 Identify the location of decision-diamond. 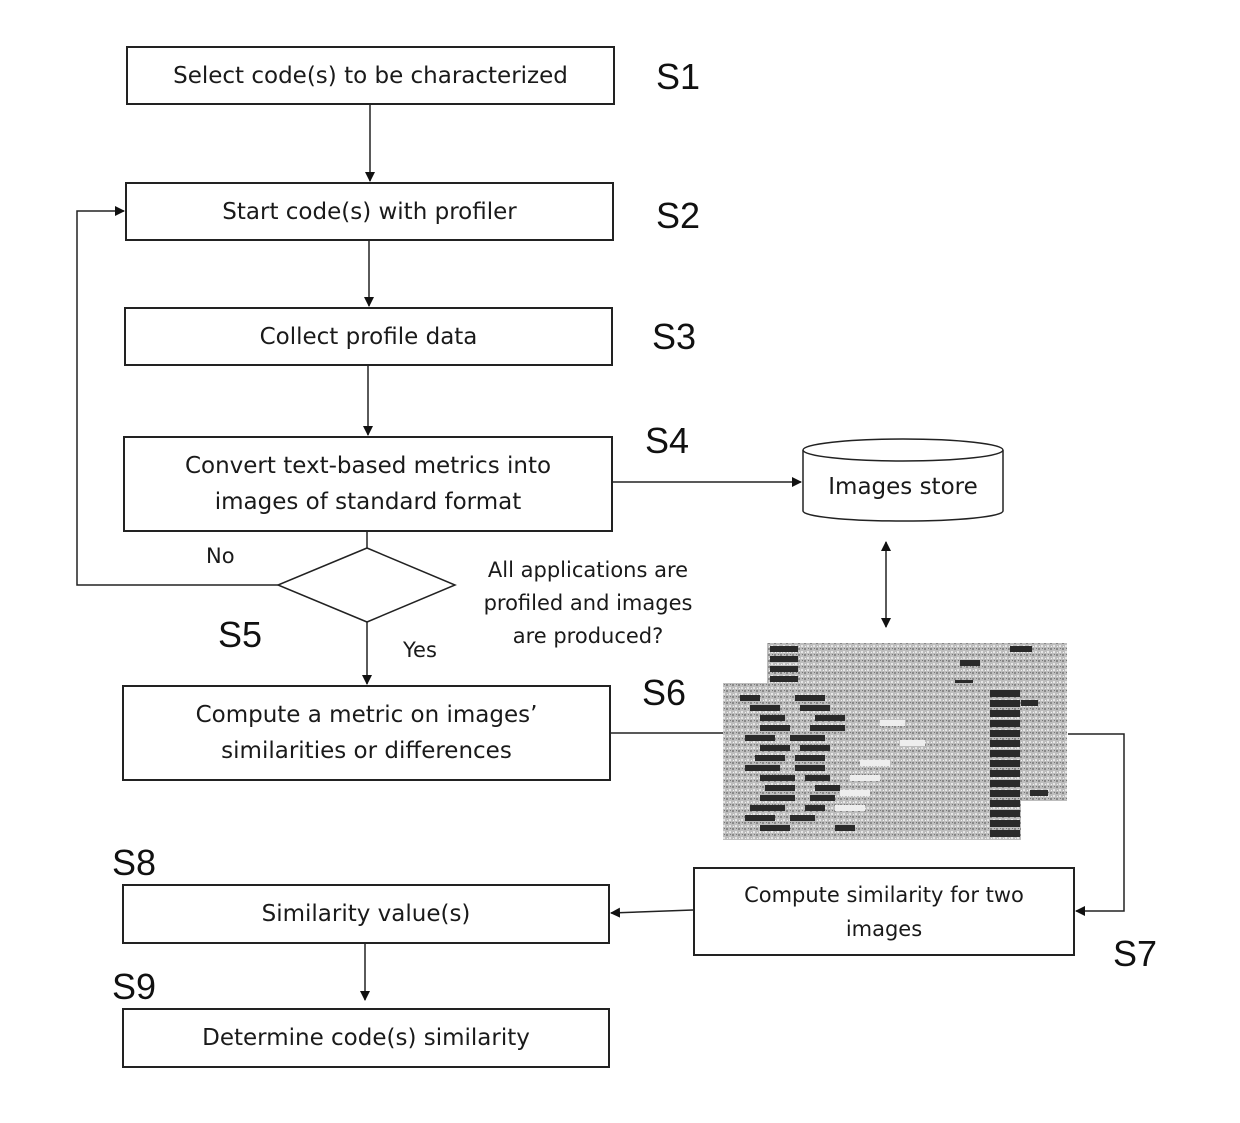
(366, 585).